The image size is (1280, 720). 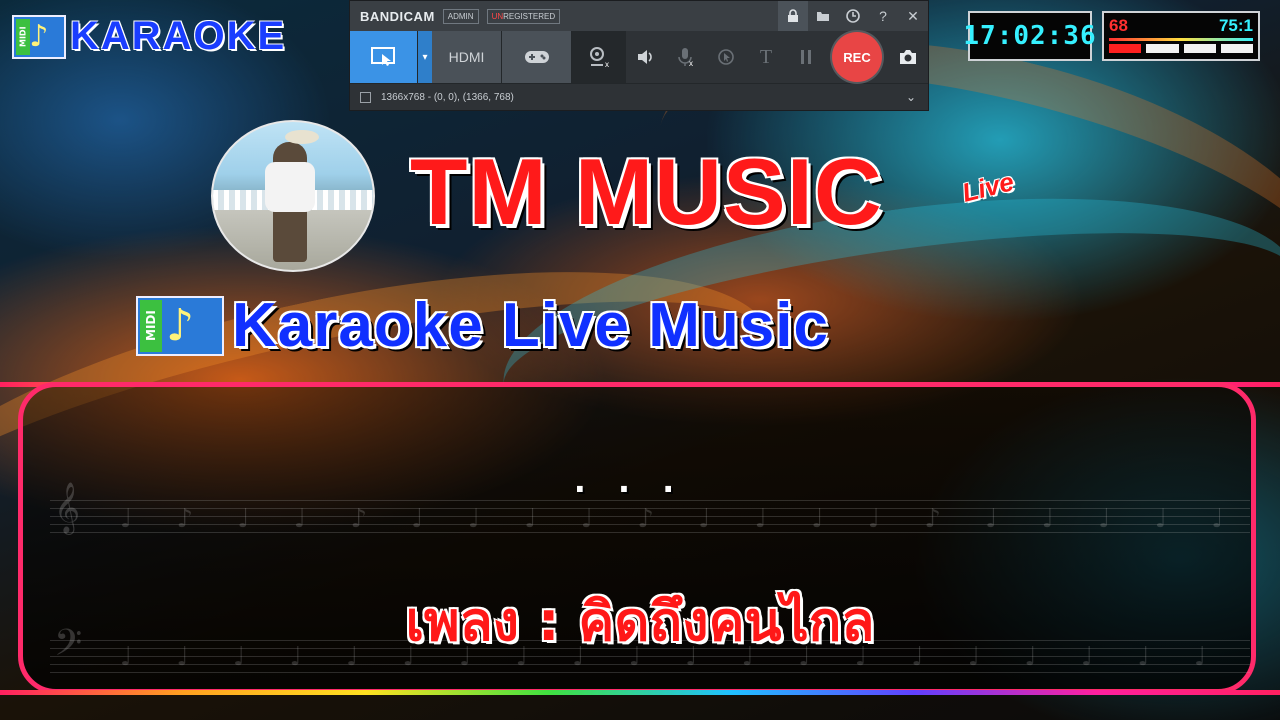 What do you see at coordinates (806, 57) in the screenshot?
I see `pause-icon` at bounding box center [806, 57].